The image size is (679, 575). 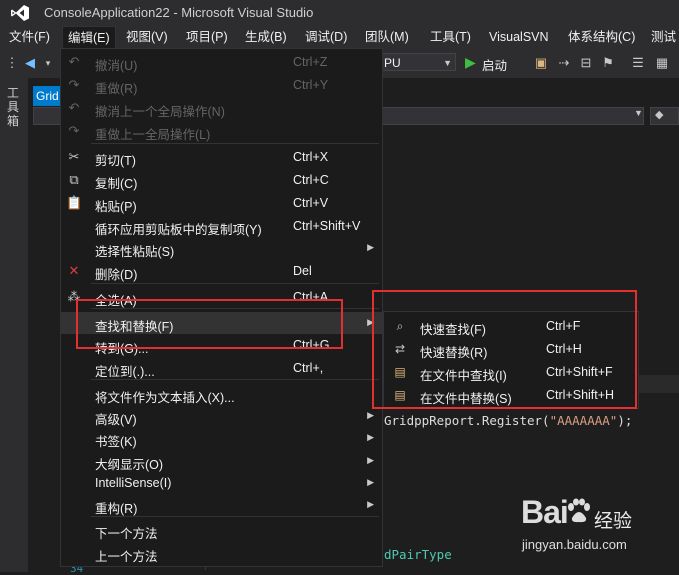 I want to click on edit-menu-item-label: 粘贴(P), so click(x=116, y=207).